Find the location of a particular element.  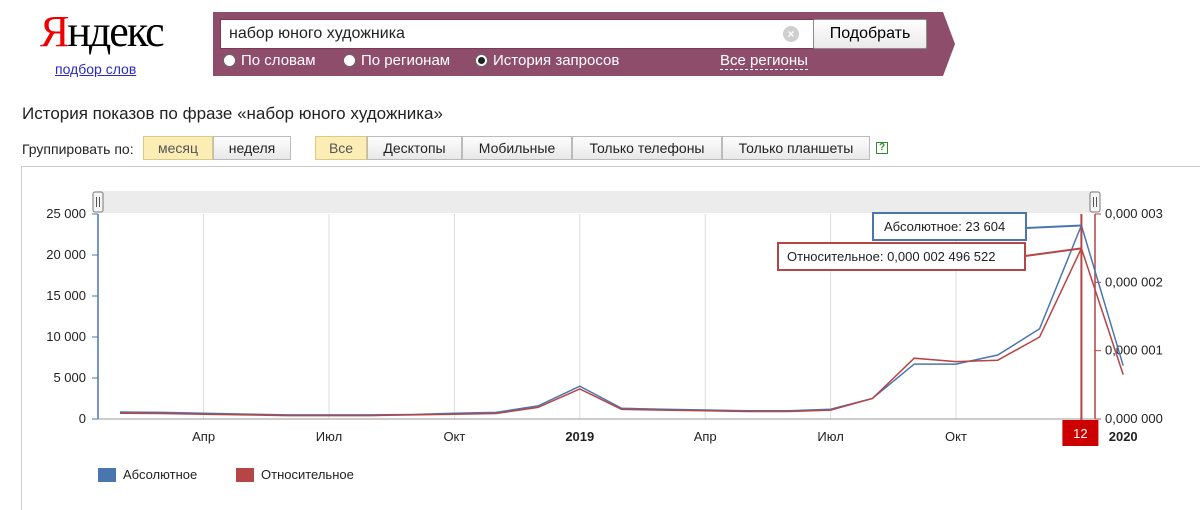

y-right-tick-label: 0,000 003 is located at coordinates (1134, 213).